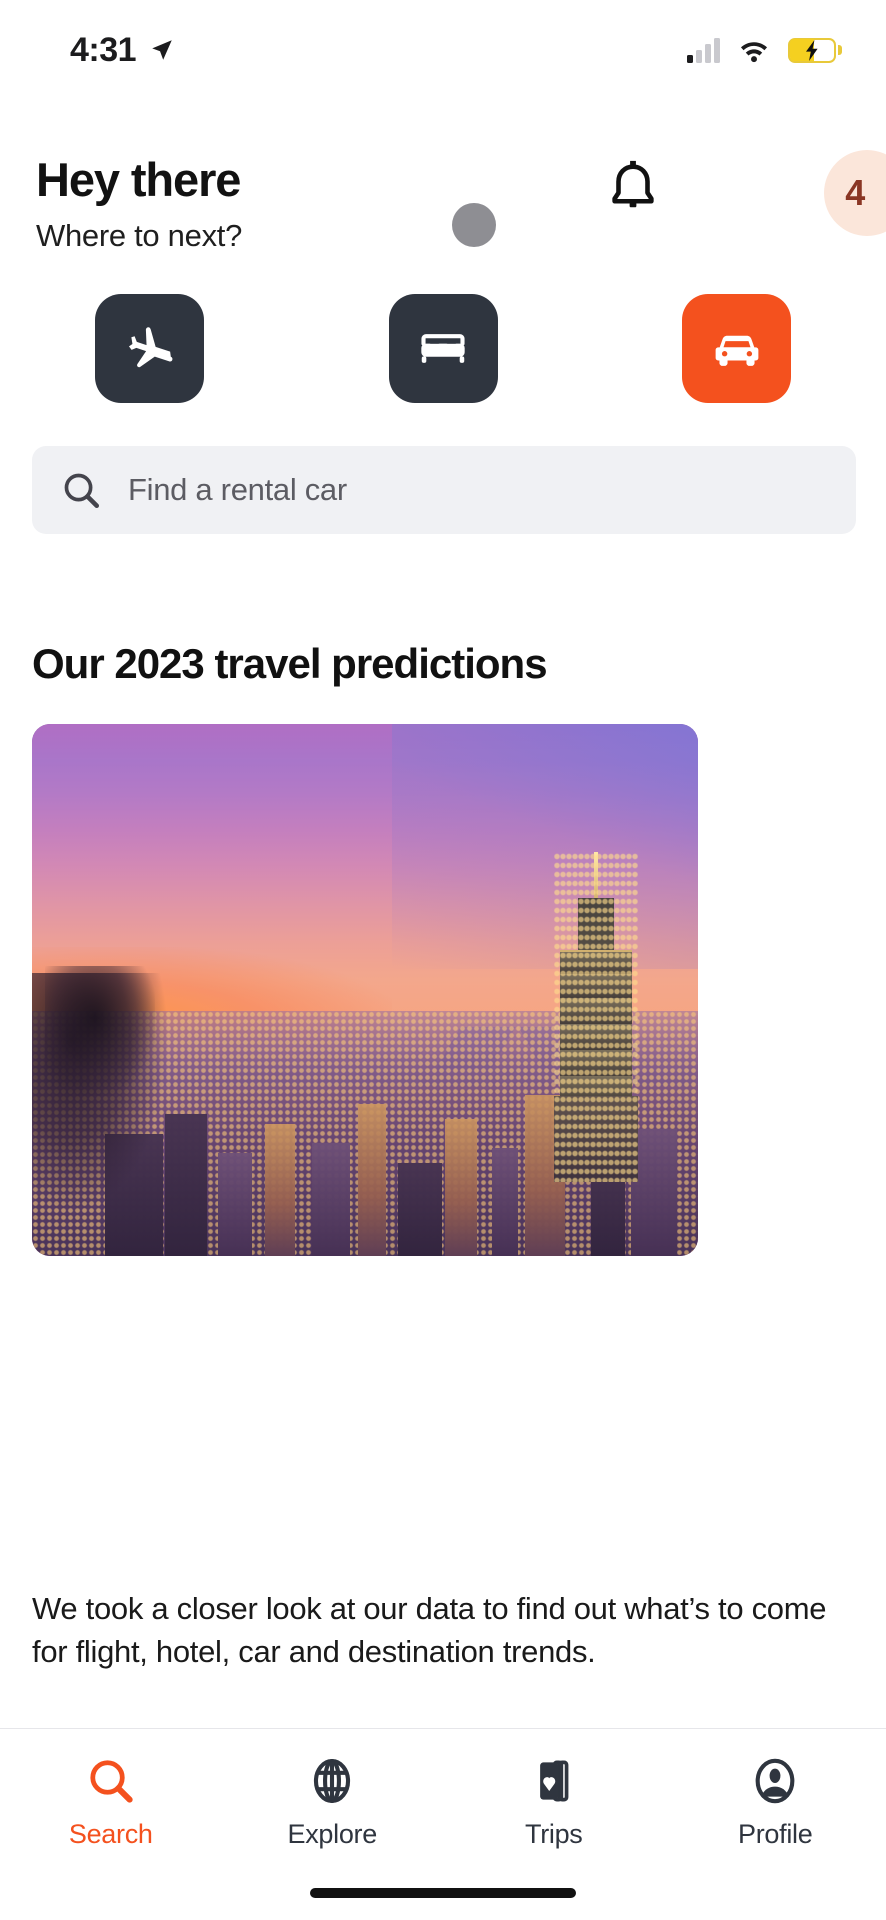 This screenshot has width=886, height=1920. I want to click on tab-label-explore: Explore, so click(332, 1834).